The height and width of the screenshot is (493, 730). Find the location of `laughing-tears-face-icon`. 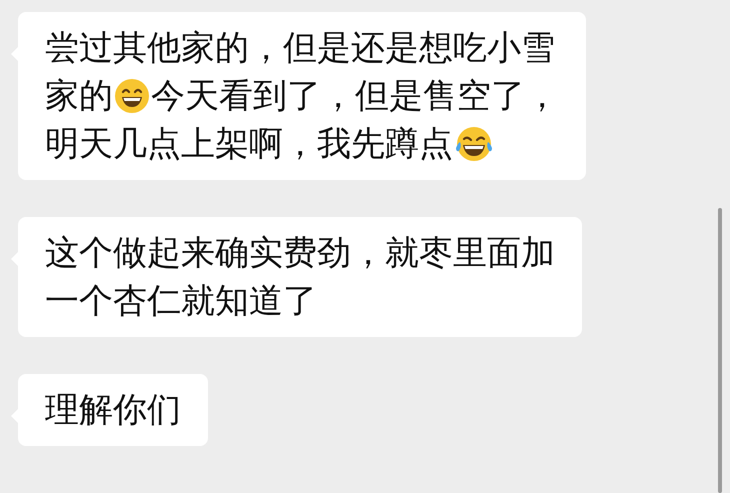

laughing-tears-face-icon is located at coordinates (474, 144).